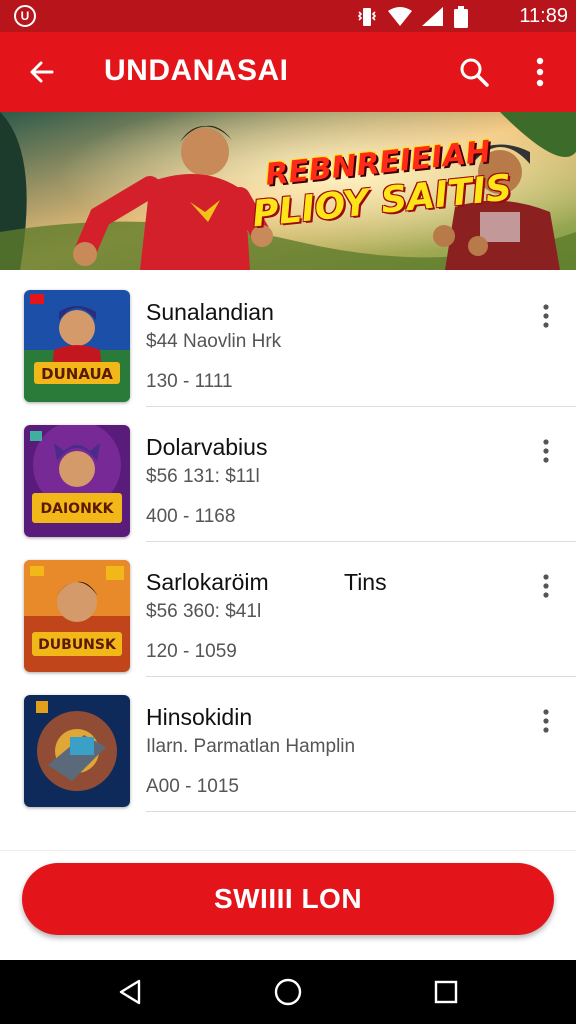 The height and width of the screenshot is (1024, 576). Describe the element at coordinates (77, 616) in the screenshot. I see `game-thumbnail: DUBUNSK` at that location.